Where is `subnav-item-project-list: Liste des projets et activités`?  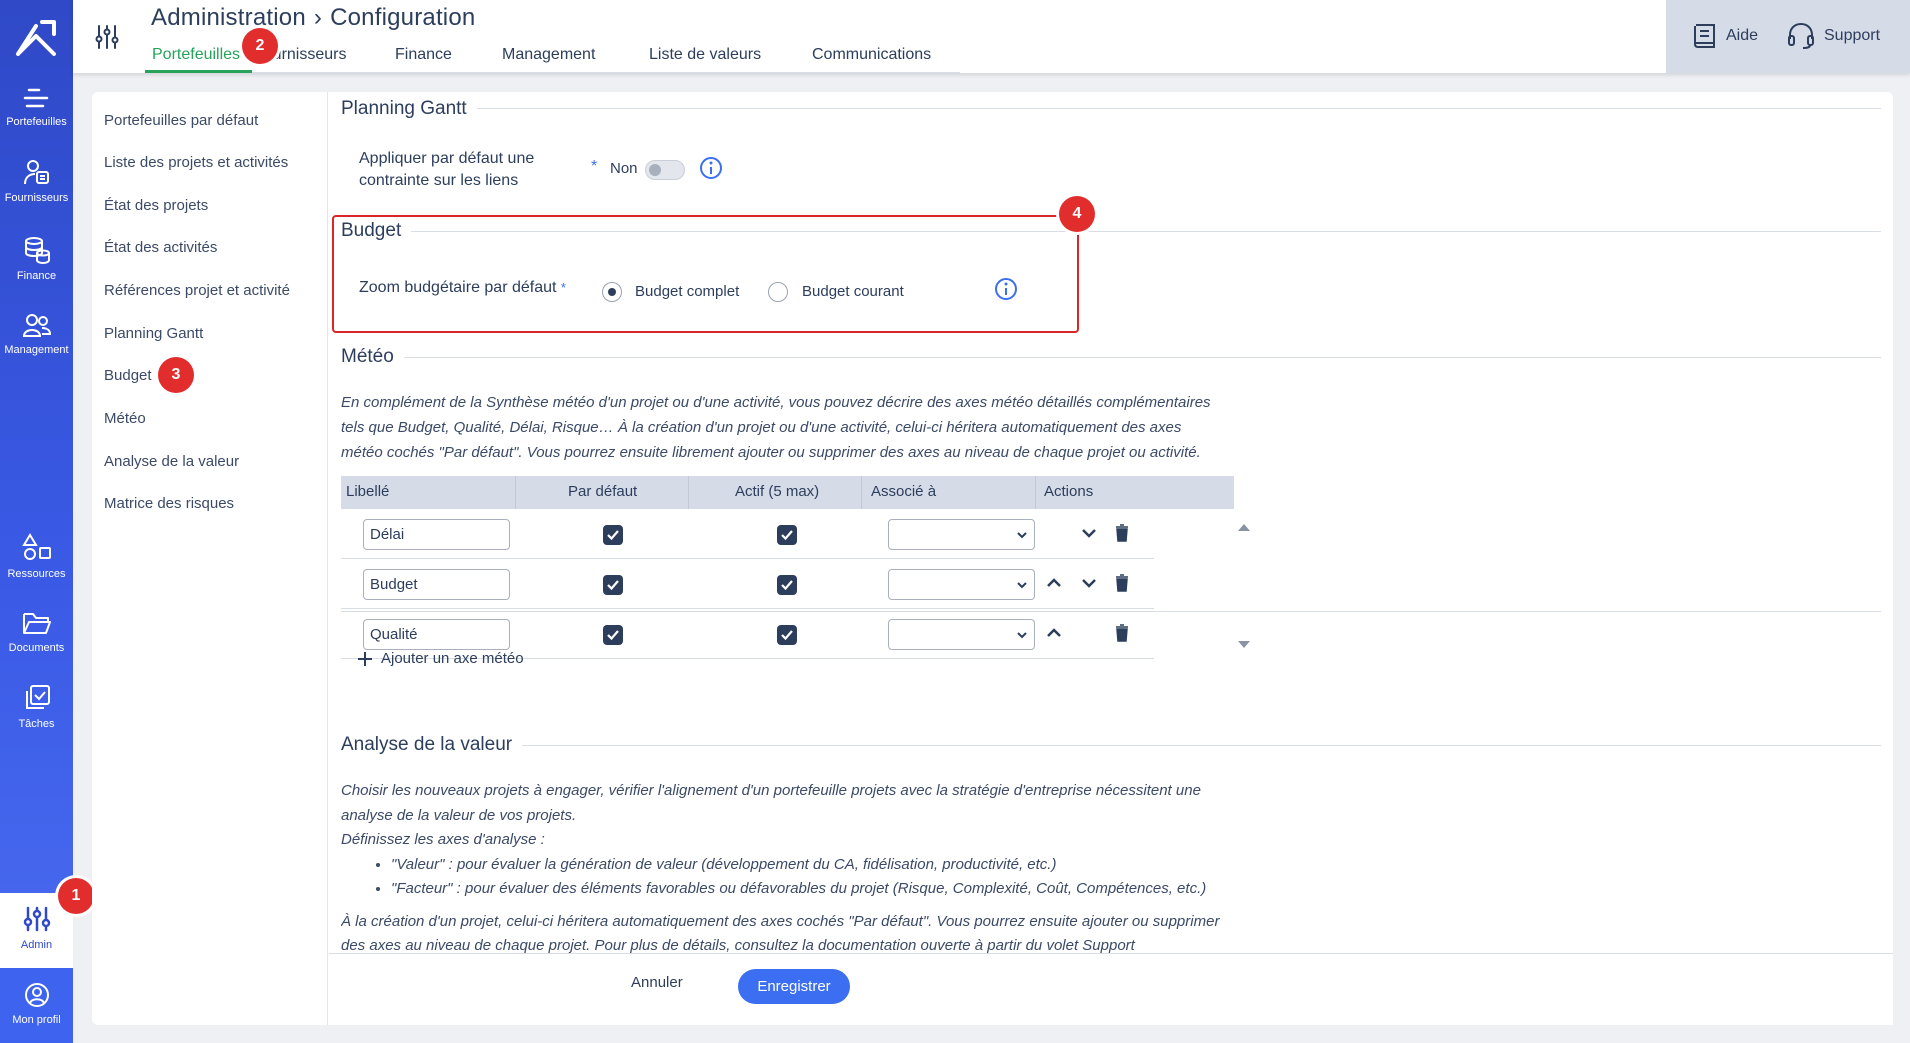 subnav-item-project-list: Liste des projets et activités is located at coordinates (196, 162).